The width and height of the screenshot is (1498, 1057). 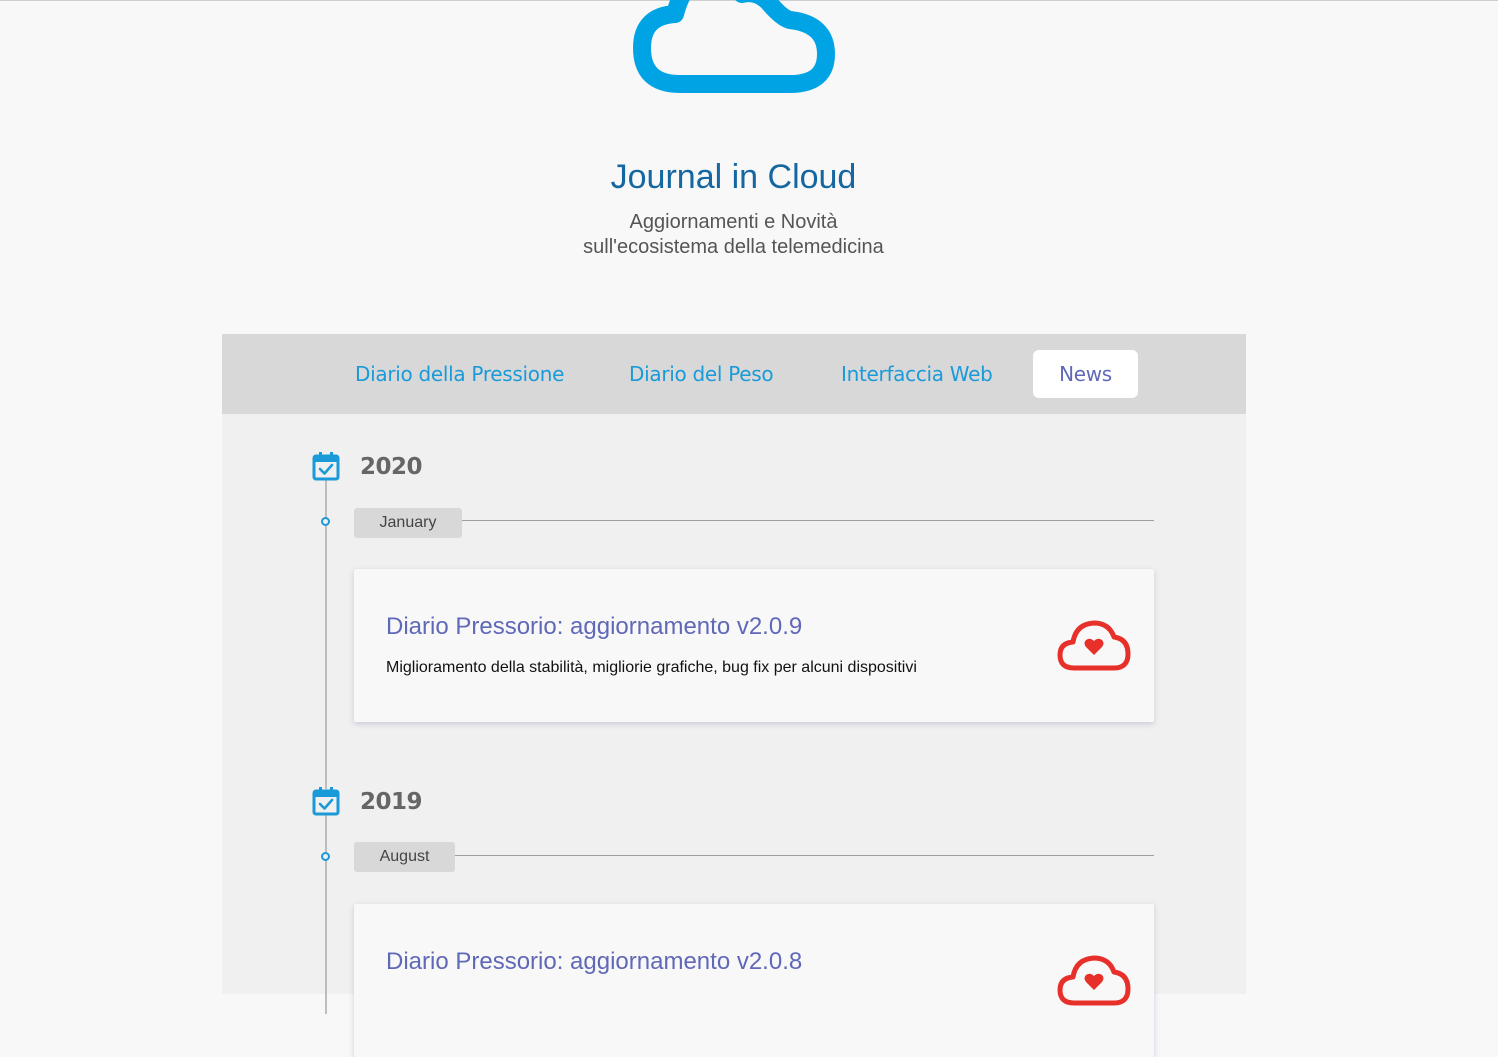 What do you see at coordinates (404, 857) in the screenshot?
I see `month-badge: August` at bounding box center [404, 857].